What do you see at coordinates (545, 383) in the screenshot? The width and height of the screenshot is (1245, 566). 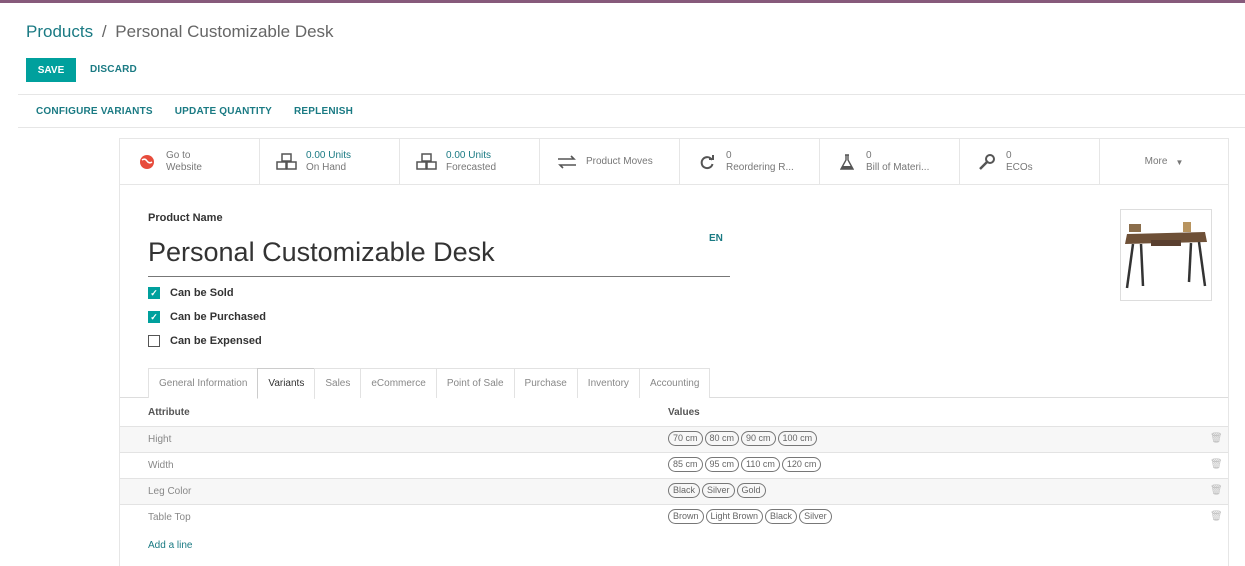 I see `tab-purchase: Purchase` at bounding box center [545, 383].